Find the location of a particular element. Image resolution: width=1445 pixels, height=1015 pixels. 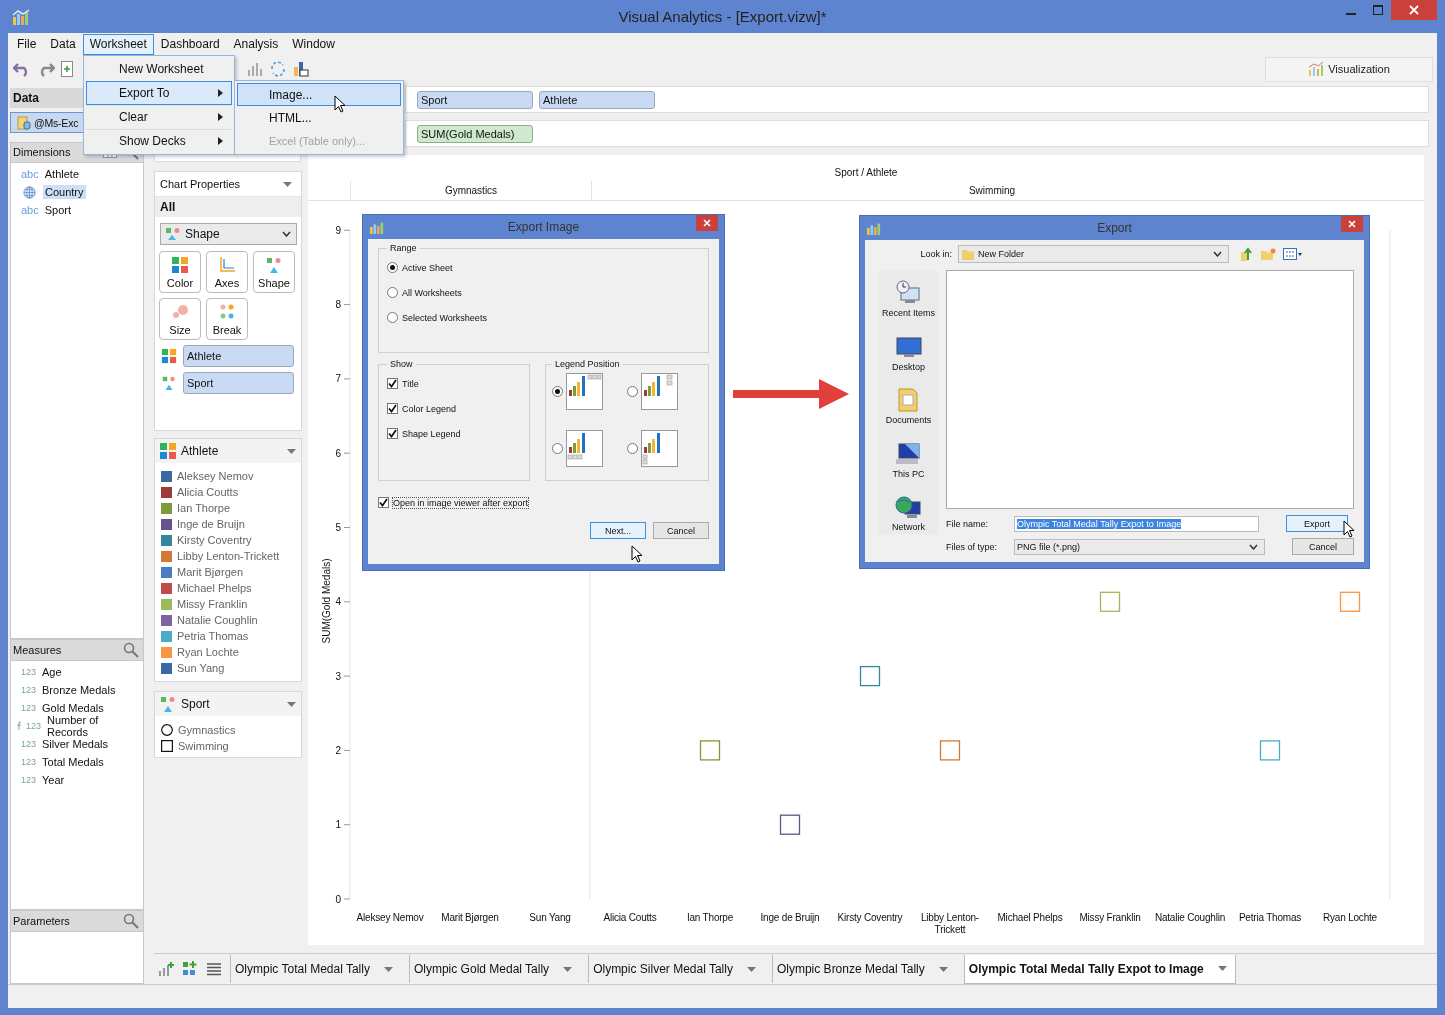

field-name: Country is located at coordinates (64, 192).